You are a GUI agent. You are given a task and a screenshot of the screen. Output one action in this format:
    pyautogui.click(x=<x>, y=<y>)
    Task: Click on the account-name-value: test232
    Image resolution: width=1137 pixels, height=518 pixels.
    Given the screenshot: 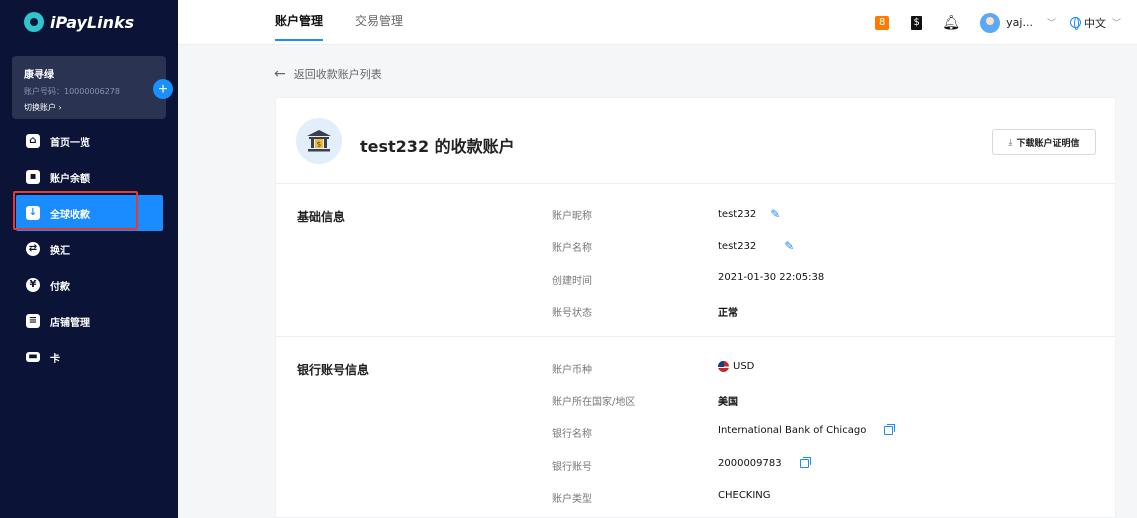 What is the action you would take?
    pyautogui.click(x=737, y=246)
    